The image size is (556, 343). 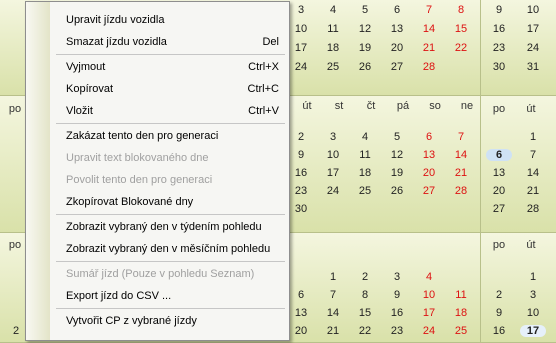 What do you see at coordinates (173, 321) in the screenshot?
I see `menu-item-create-cp: Vytvořit CP z vybrané jízdy` at bounding box center [173, 321].